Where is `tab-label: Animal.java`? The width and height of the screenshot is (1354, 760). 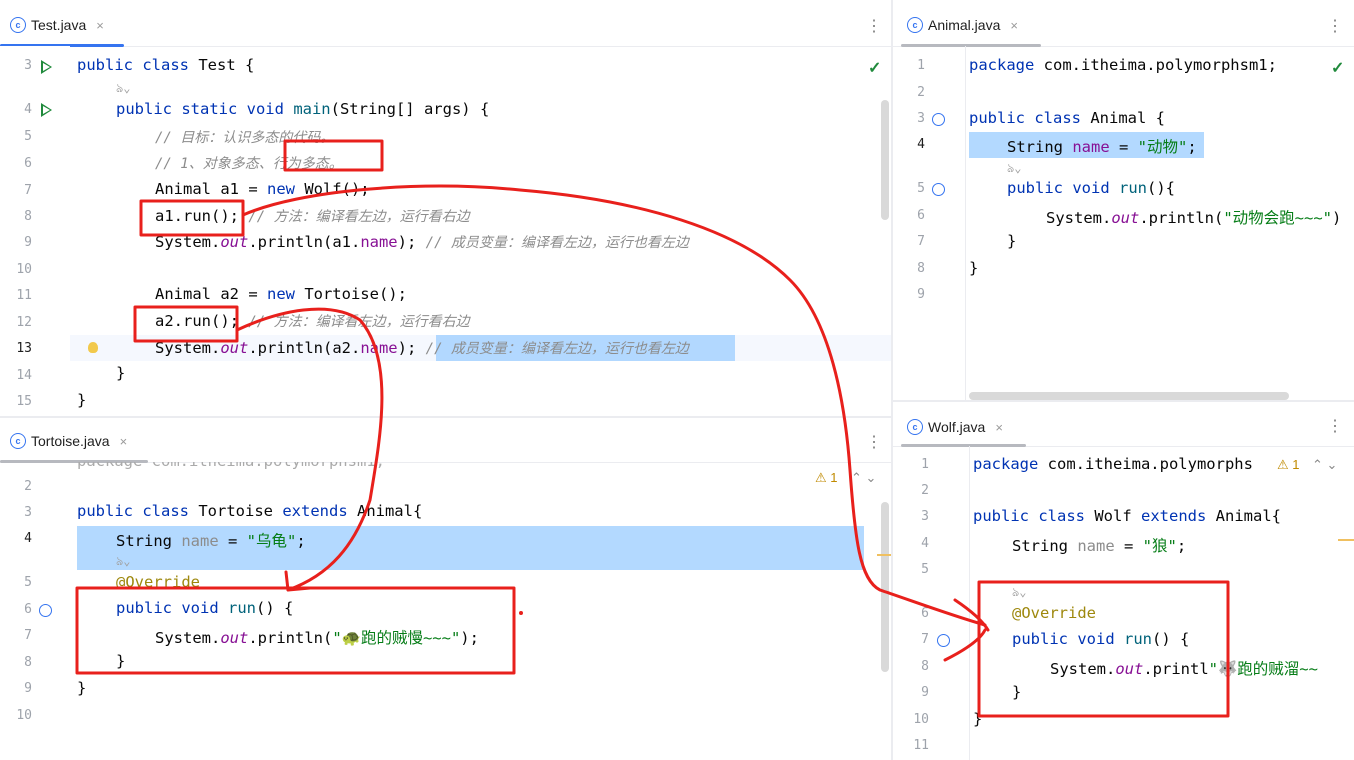
tab-label: Animal.java is located at coordinates (964, 25).